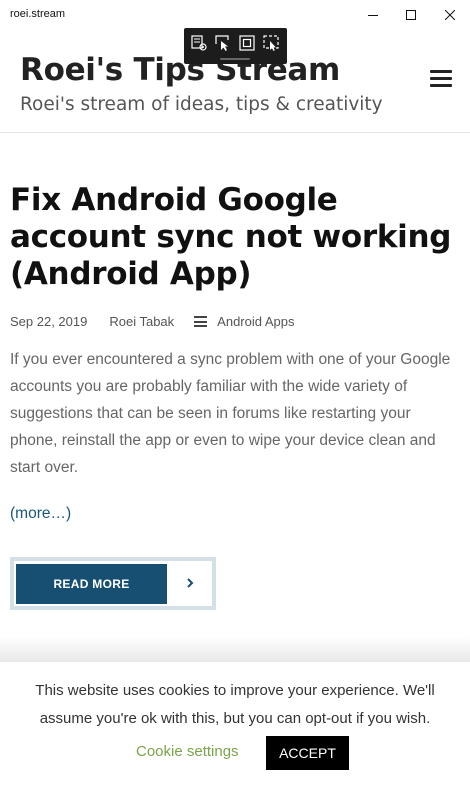 The width and height of the screenshot is (470, 787). I want to click on site-title: Roei's Tips Stream, so click(180, 70).